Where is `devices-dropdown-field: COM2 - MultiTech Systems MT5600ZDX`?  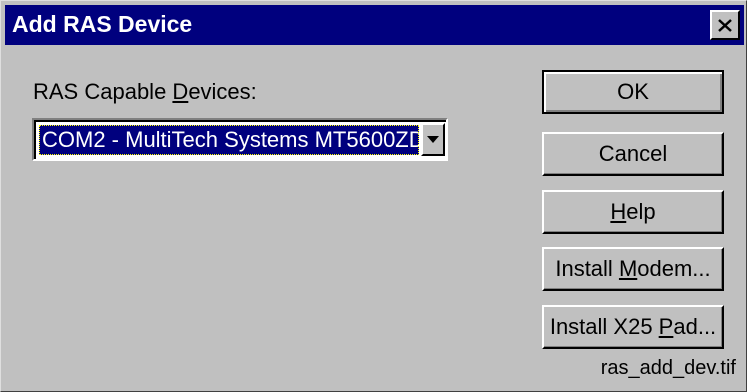
devices-dropdown-field: COM2 - MultiTech Systems MT5600ZDX is located at coordinates (240, 139).